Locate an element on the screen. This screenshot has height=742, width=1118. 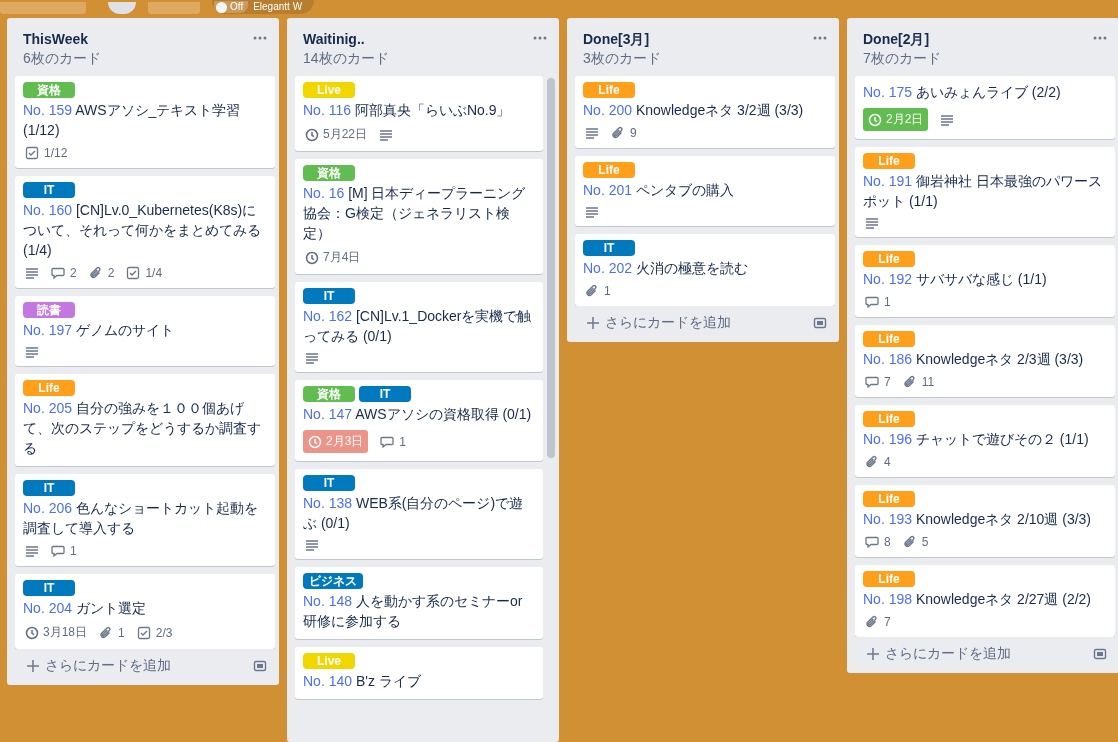
card-title: No. 175 あいみょんライブ (2/2) is located at coordinates (962, 92).